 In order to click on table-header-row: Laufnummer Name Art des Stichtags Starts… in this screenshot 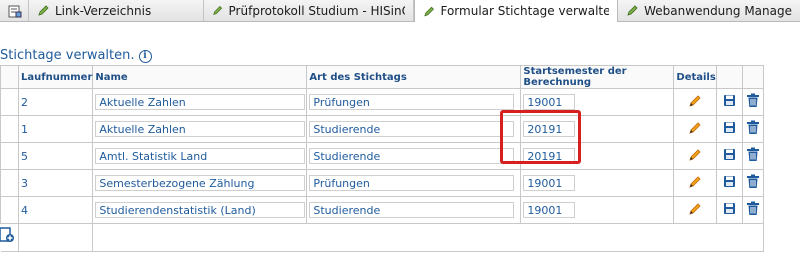, I will do `click(382, 77)`.